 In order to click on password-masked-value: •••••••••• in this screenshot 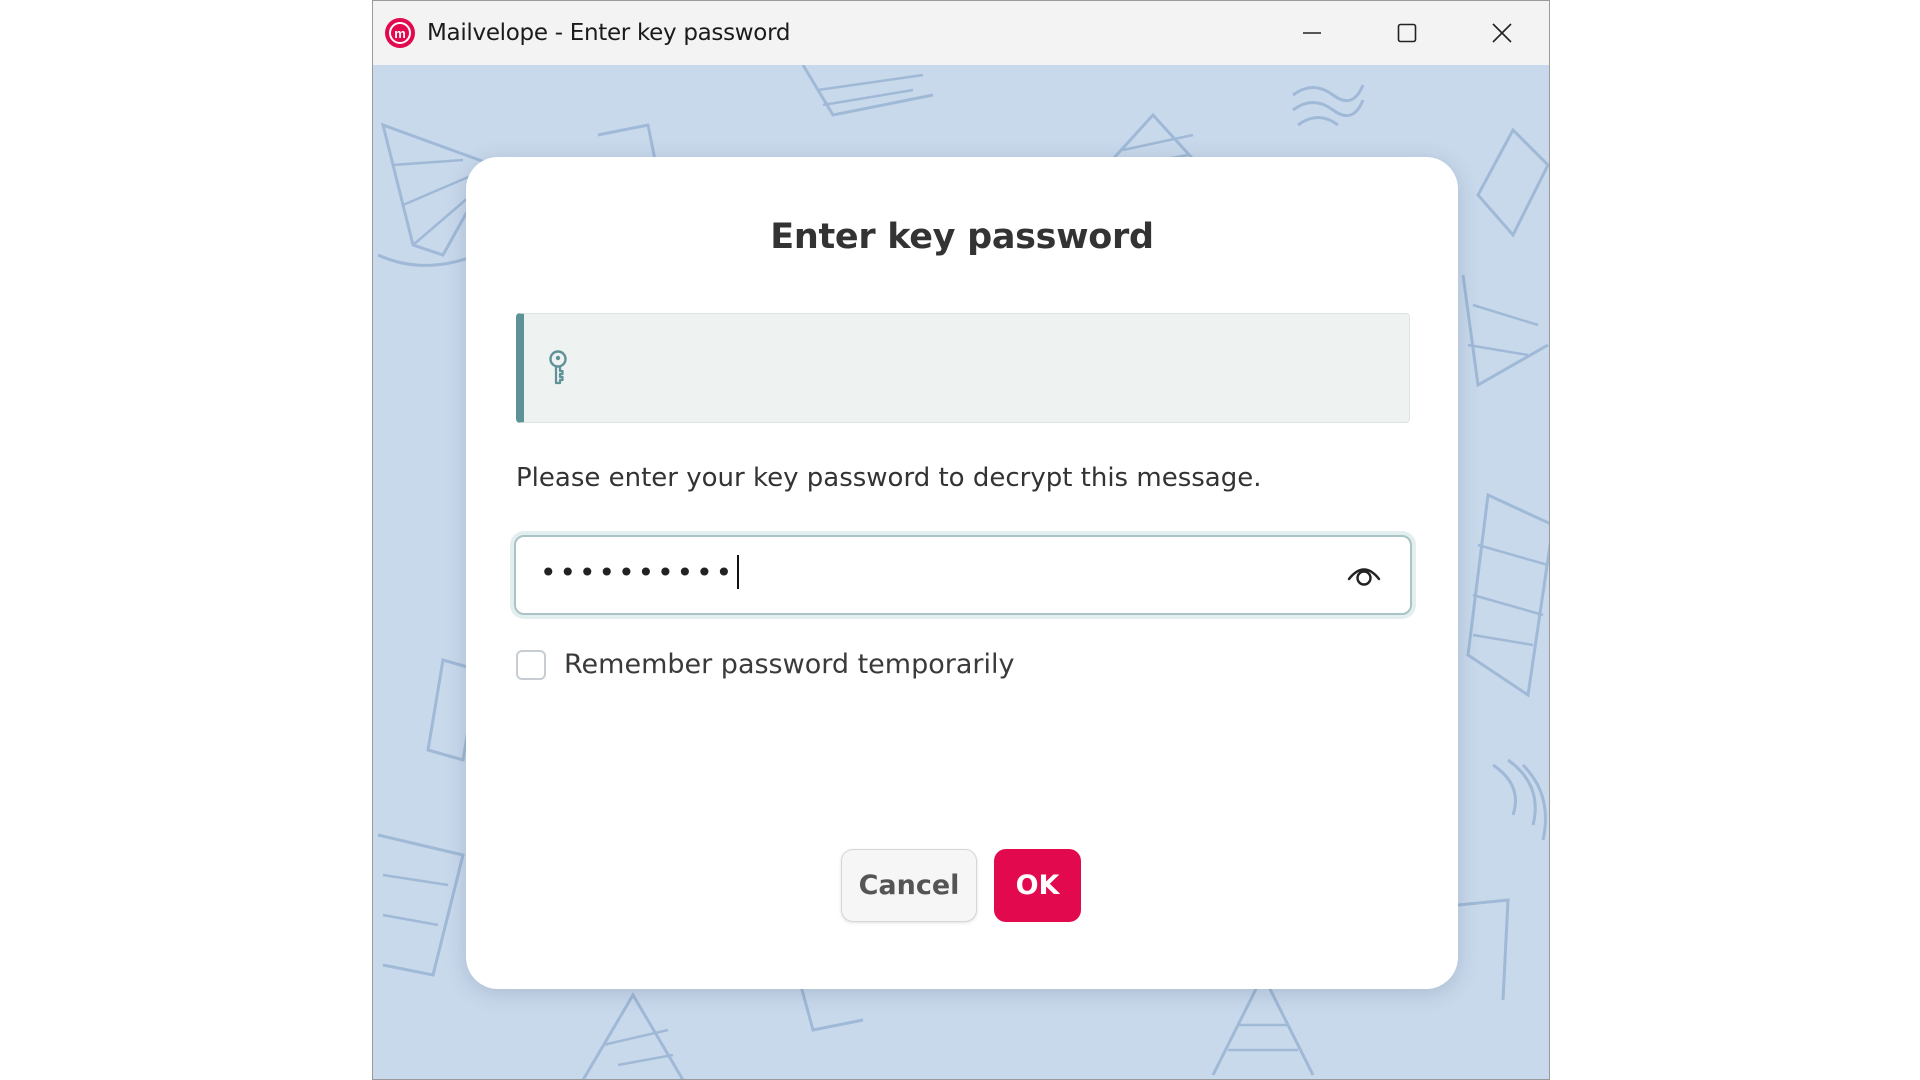, I will do `click(638, 572)`.